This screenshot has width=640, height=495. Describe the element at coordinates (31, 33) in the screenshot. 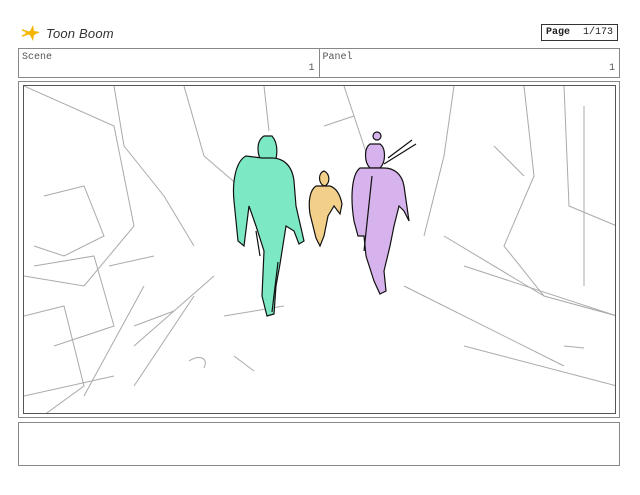

I see `toon-boom-star-icon` at that location.